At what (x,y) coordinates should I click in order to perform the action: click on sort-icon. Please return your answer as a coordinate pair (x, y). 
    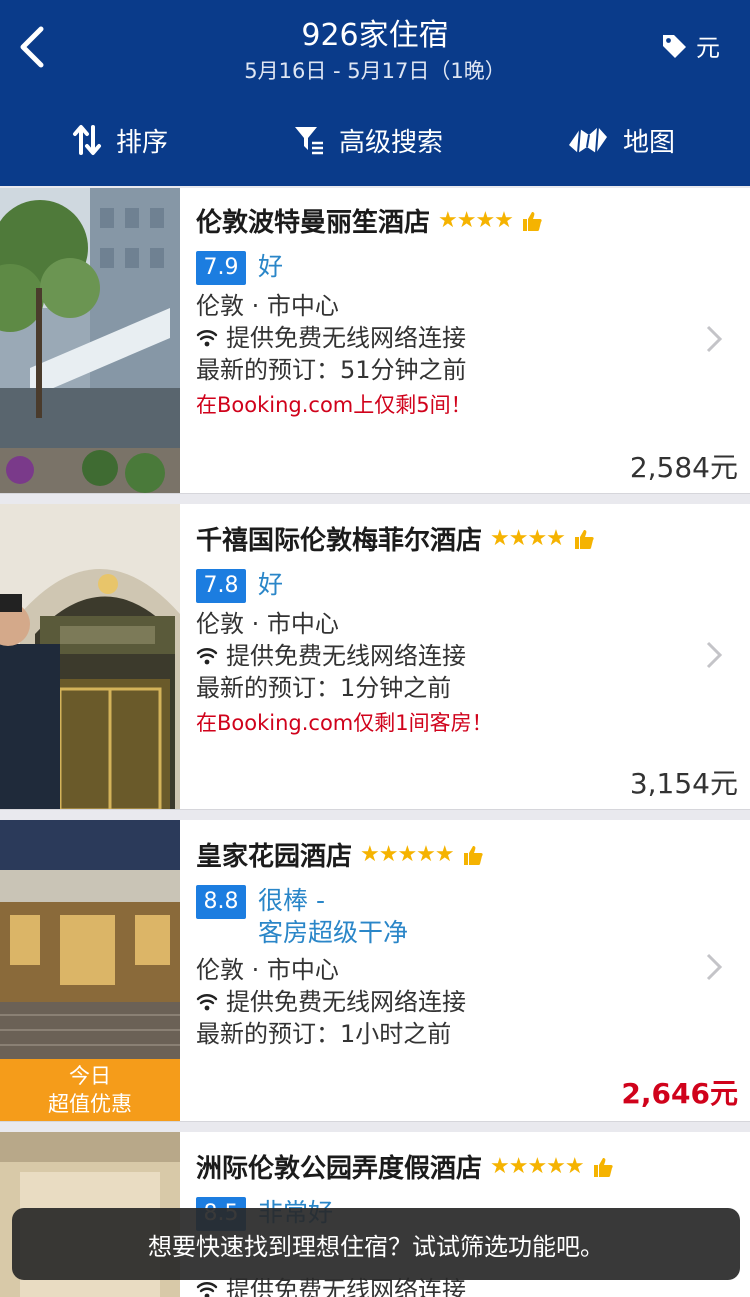
    Looking at the image, I should click on (87, 140).